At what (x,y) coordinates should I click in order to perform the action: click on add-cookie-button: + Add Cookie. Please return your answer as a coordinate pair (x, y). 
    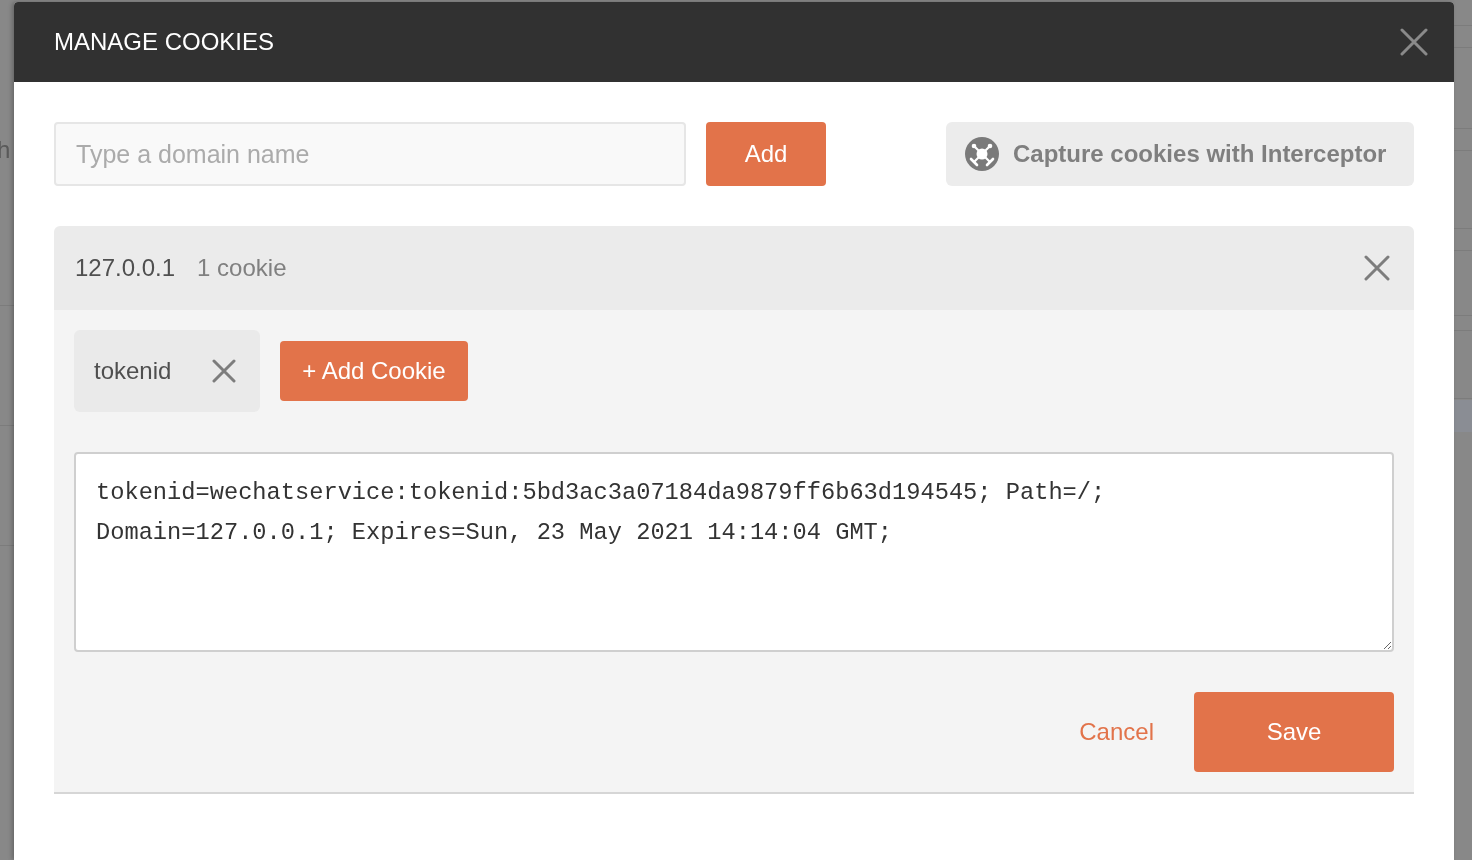
    Looking at the image, I should click on (374, 371).